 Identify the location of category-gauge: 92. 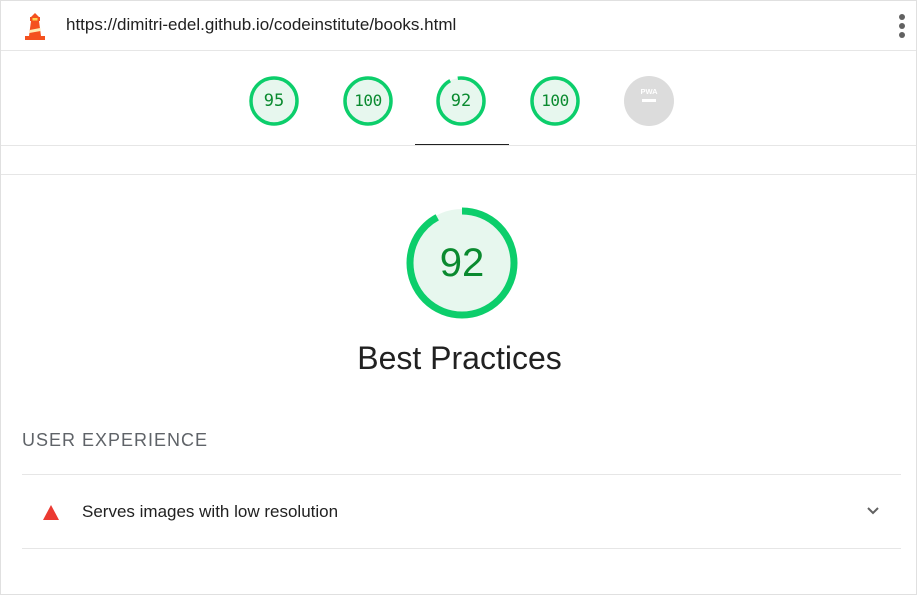
(462, 263).